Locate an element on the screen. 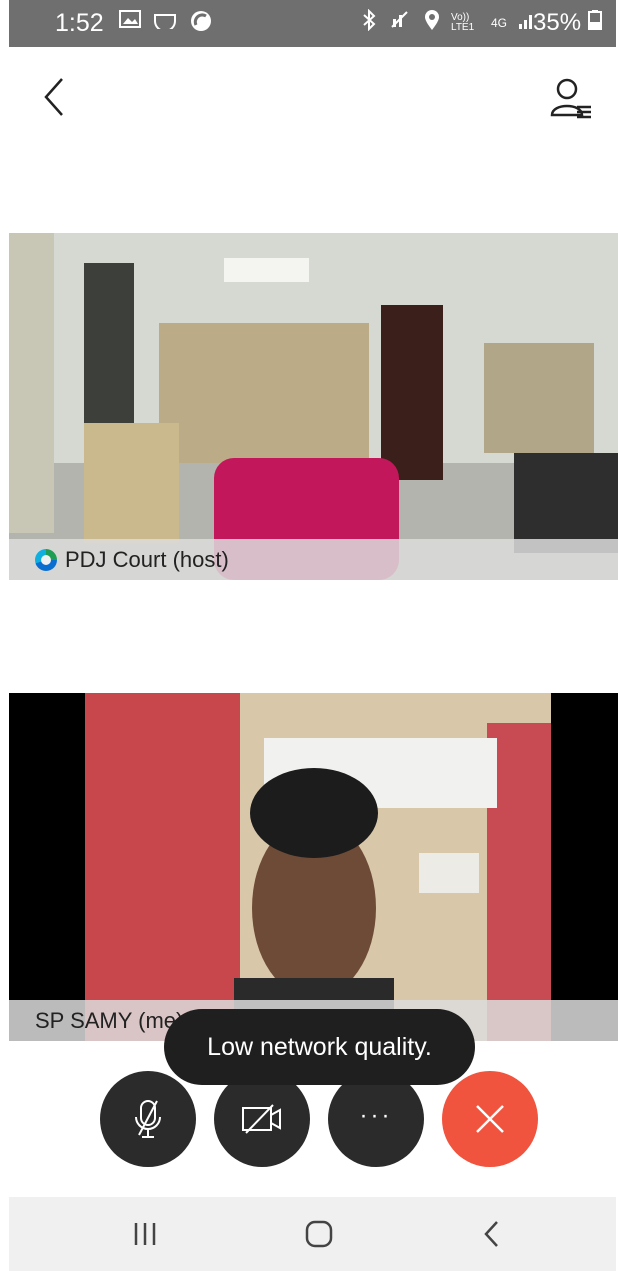 Image resolution: width=618 pixels, height=1271 pixels. host-name-bar: PDJ Court (host) is located at coordinates (313, 559).